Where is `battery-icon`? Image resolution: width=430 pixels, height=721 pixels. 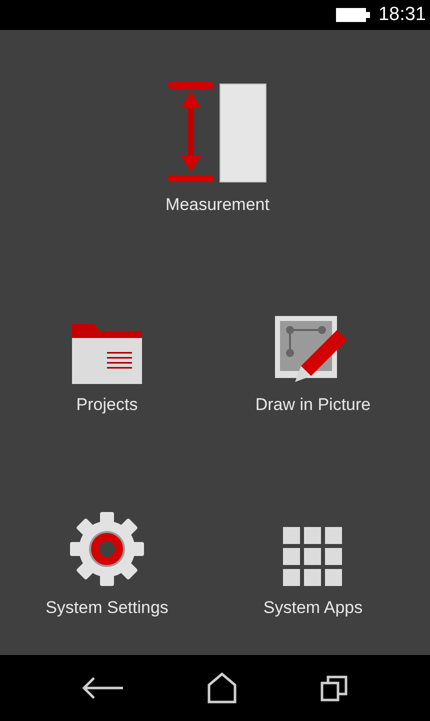
battery-icon is located at coordinates (353, 15).